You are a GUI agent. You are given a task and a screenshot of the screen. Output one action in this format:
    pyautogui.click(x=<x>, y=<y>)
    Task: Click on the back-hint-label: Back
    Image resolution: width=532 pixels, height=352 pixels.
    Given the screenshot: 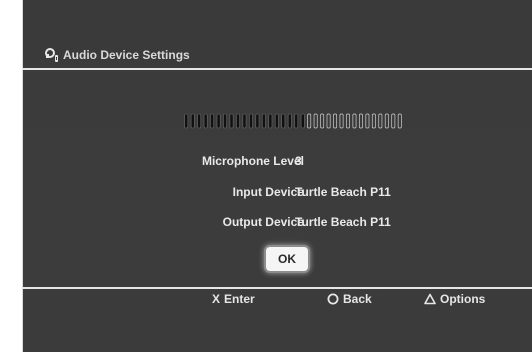 What is the action you would take?
    pyautogui.click(x=357, y=299)
    